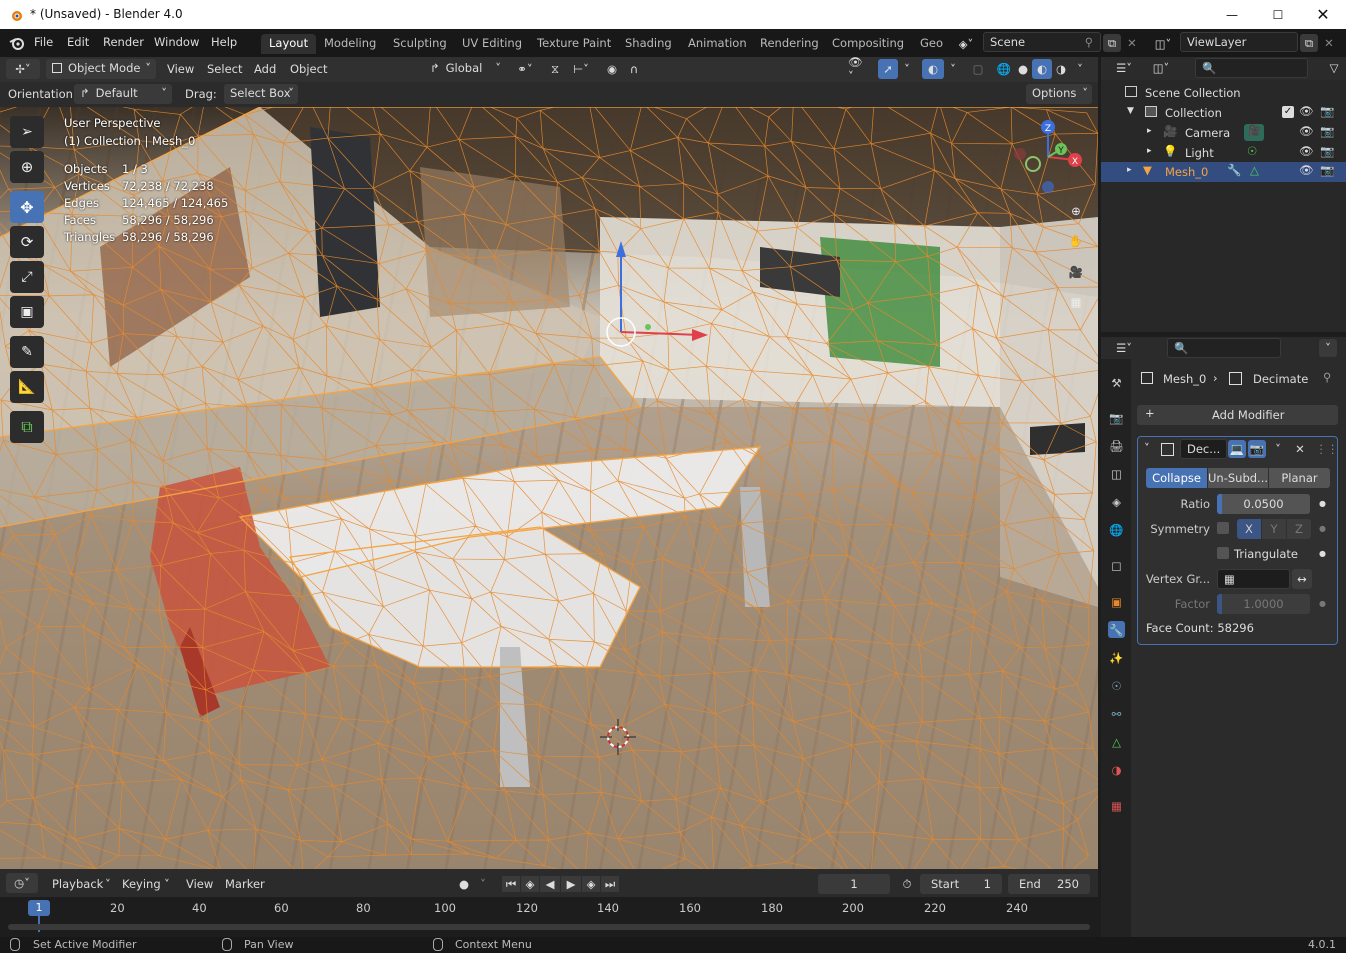 The image size is (1346, 953). What do you see at coordinates (492, 44) in the screenshot?
I see `tab-uv-editing: UV Editing` at bounding box center [492, 44].